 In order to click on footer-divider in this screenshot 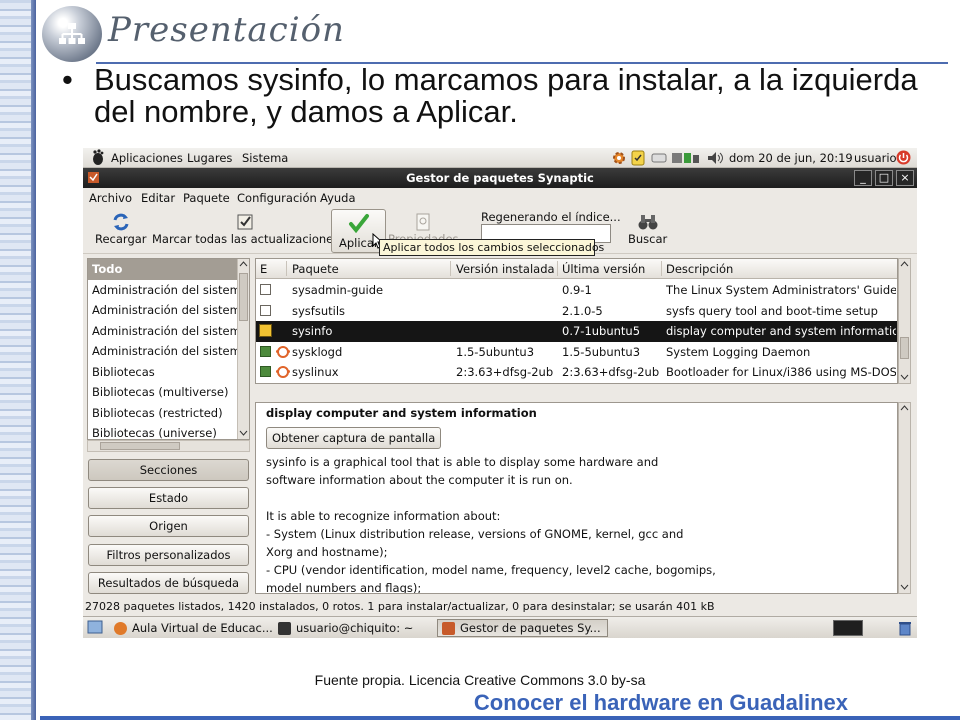, I will do `click(500, 718)`.